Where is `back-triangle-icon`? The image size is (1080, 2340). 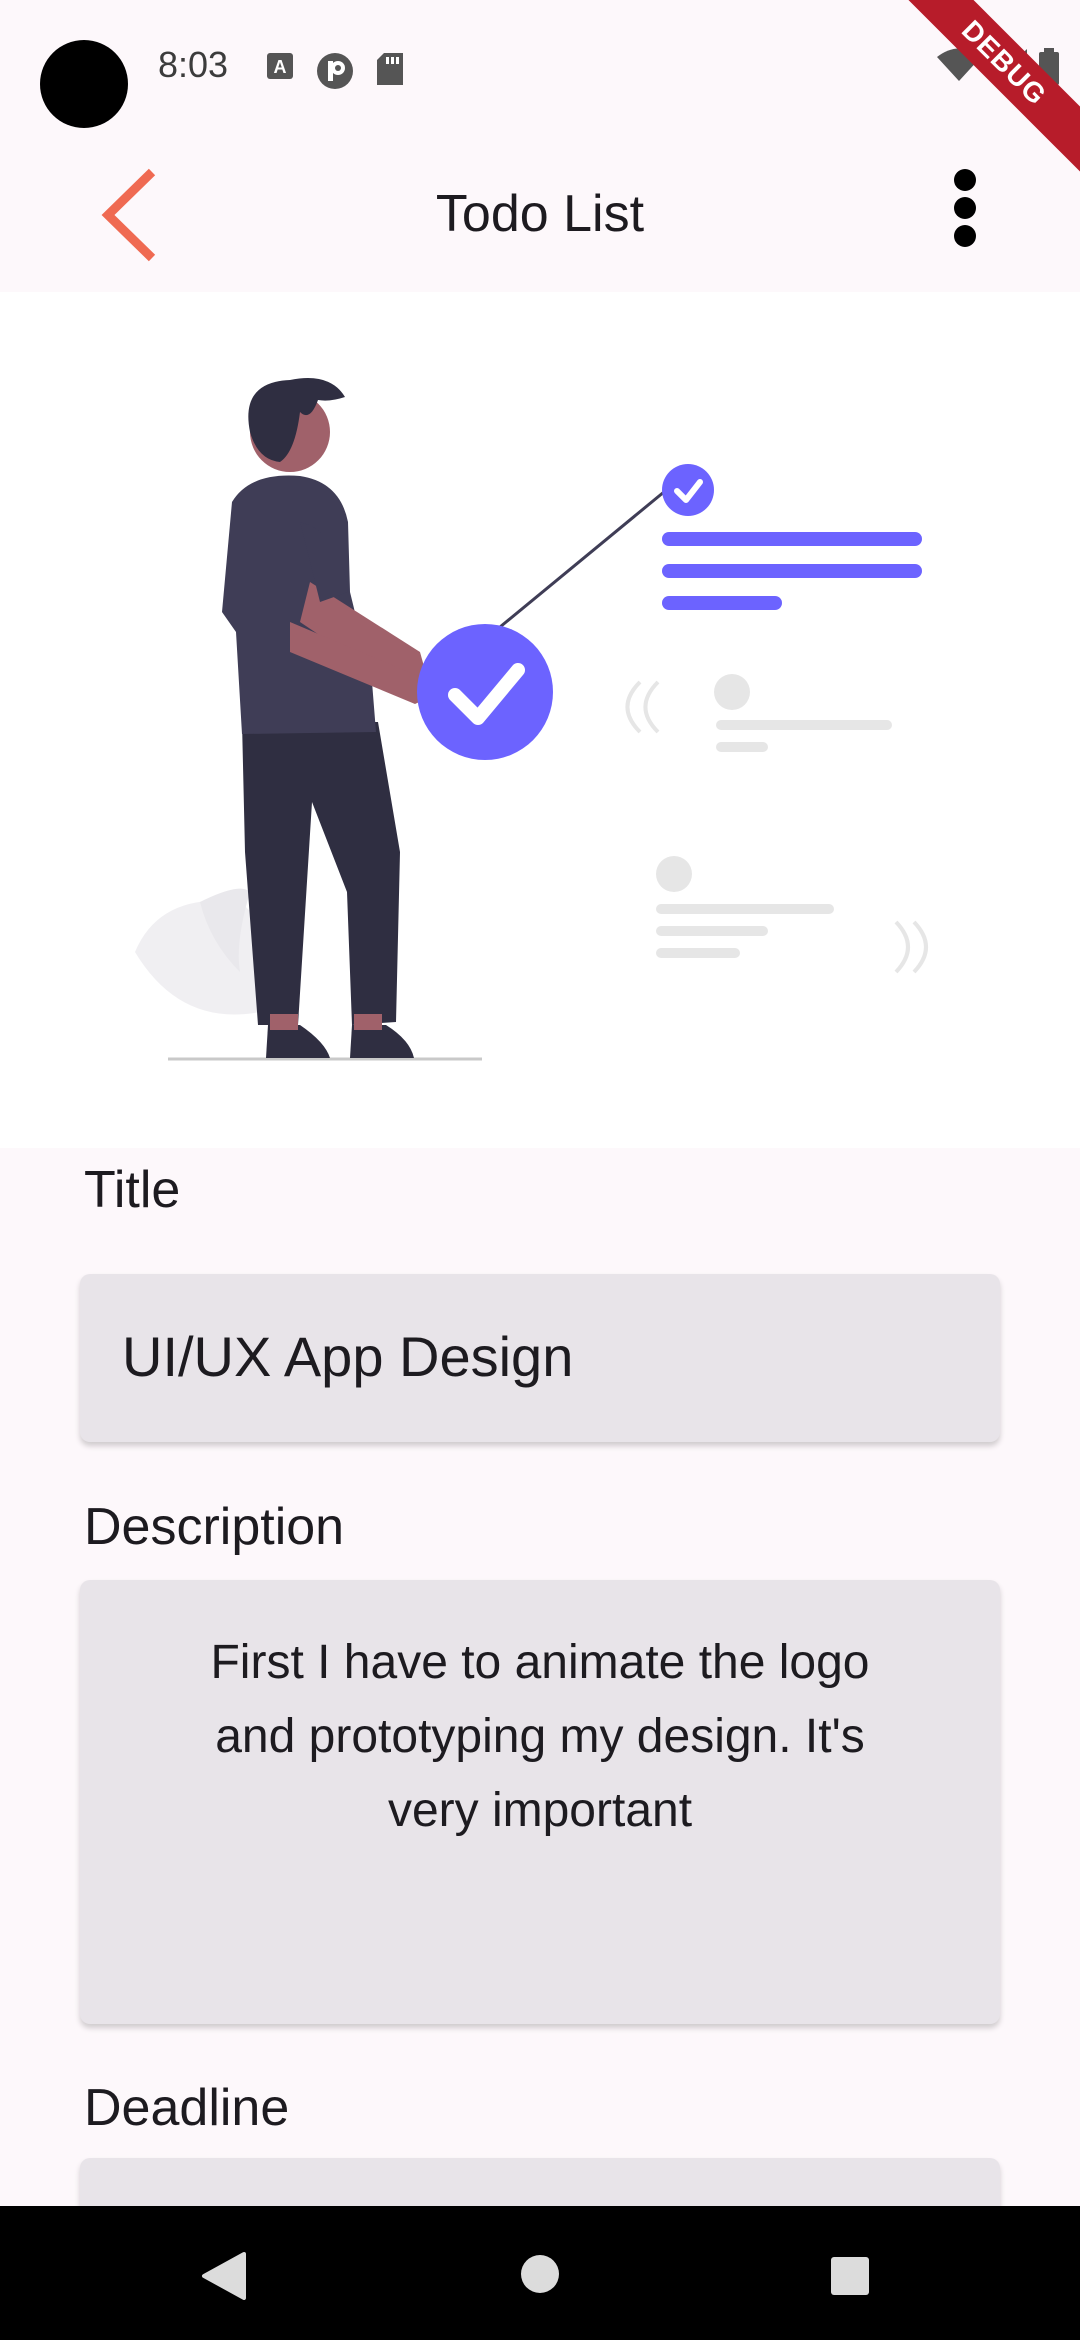
back-triangle-icon is located at coordinates (223, 2276).